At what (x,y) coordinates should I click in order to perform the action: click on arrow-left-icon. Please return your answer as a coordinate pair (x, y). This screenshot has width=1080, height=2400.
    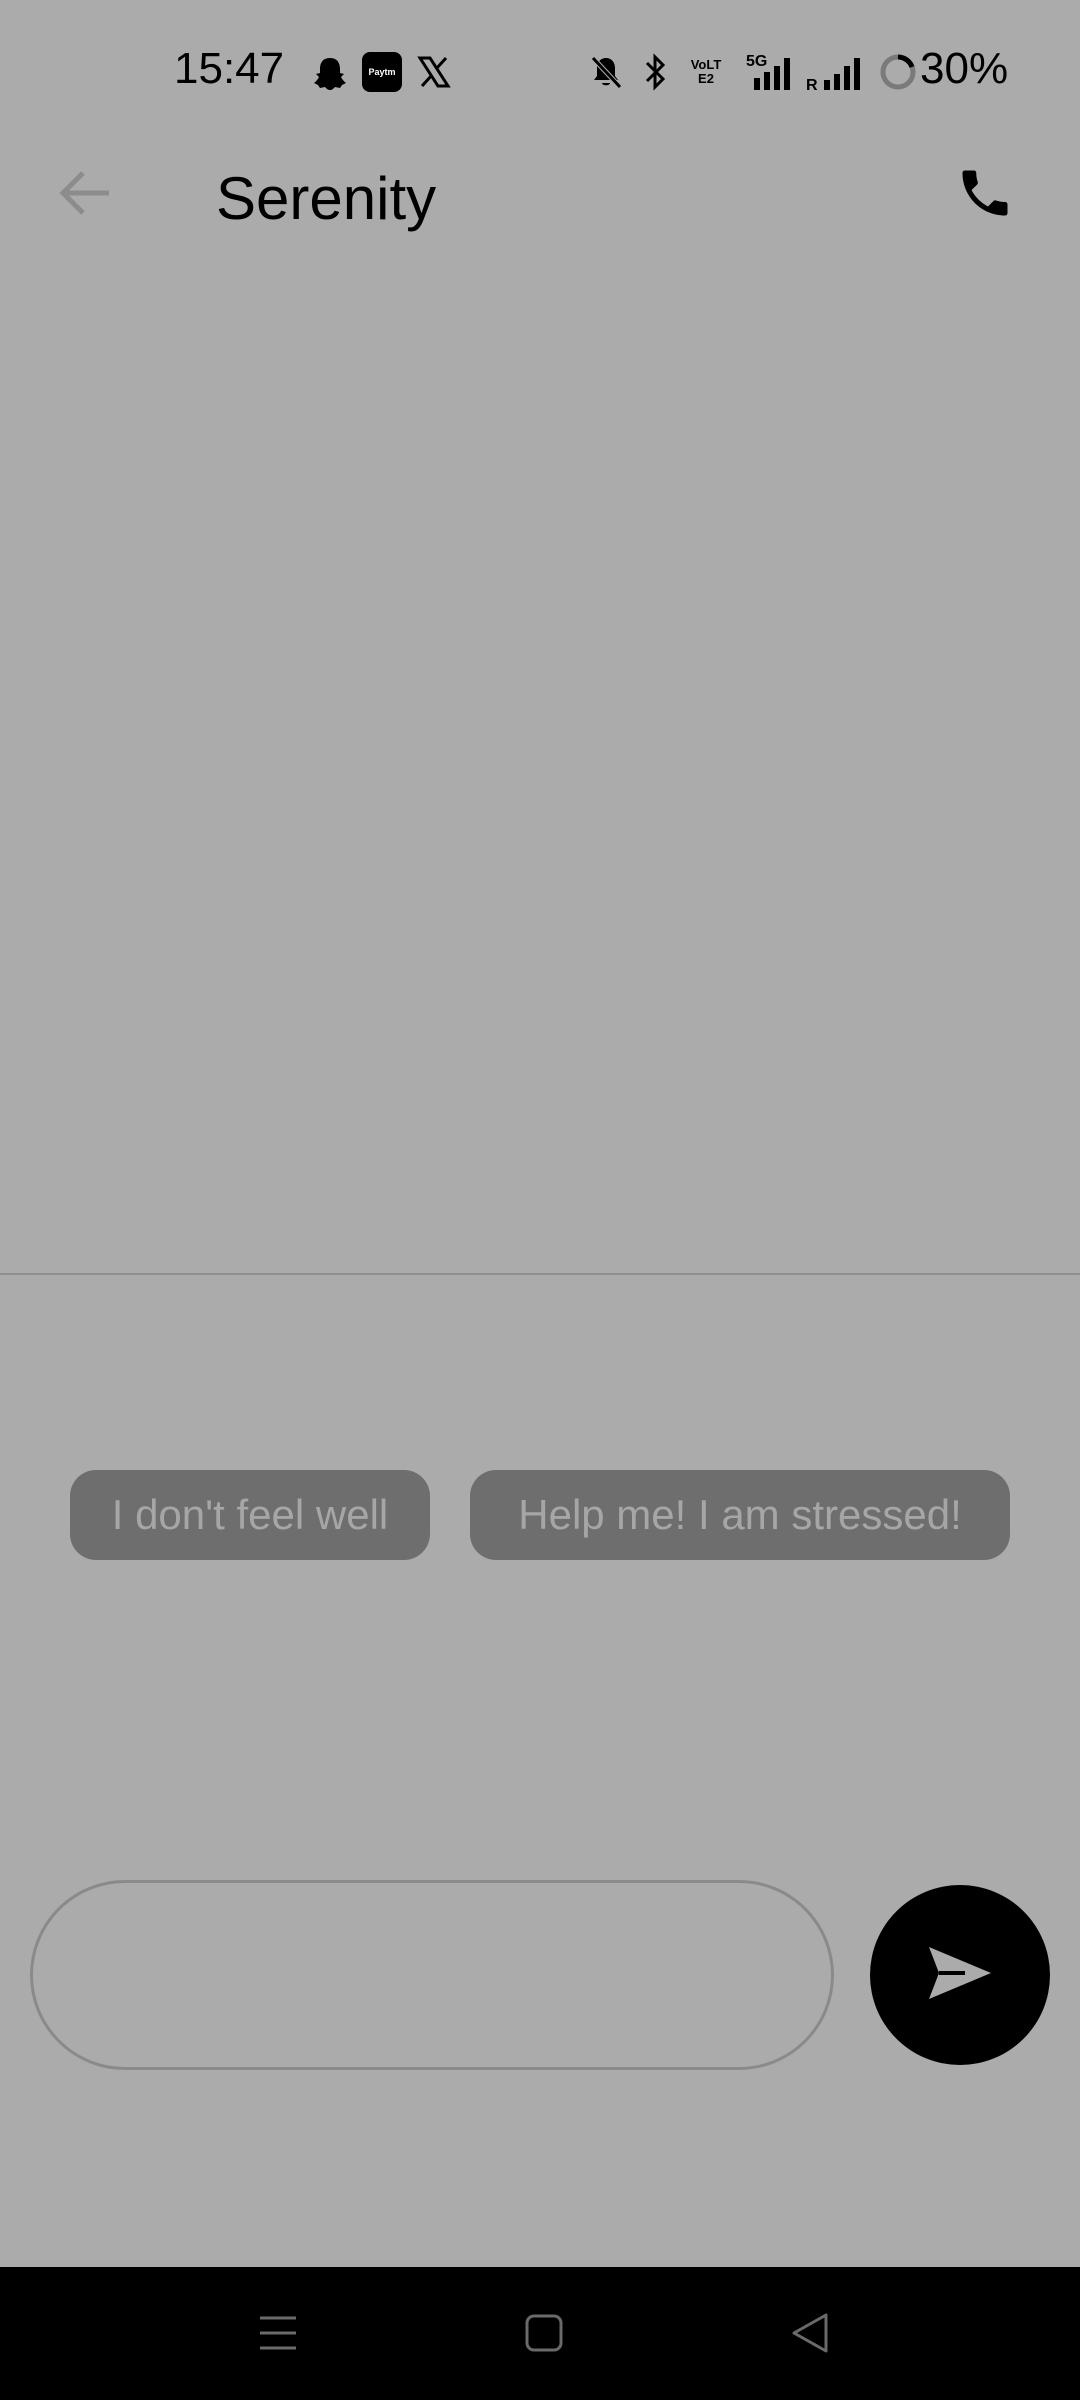
    Looking at the image, I should click on (85, 195).